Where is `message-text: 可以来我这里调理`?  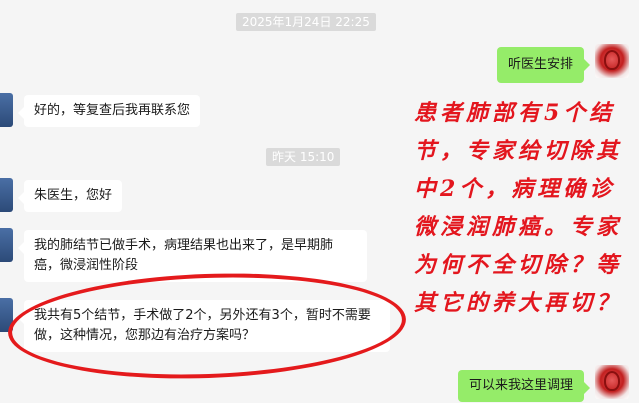
message-text: 可以来我这里调理 is located at coordinates (520, 385).